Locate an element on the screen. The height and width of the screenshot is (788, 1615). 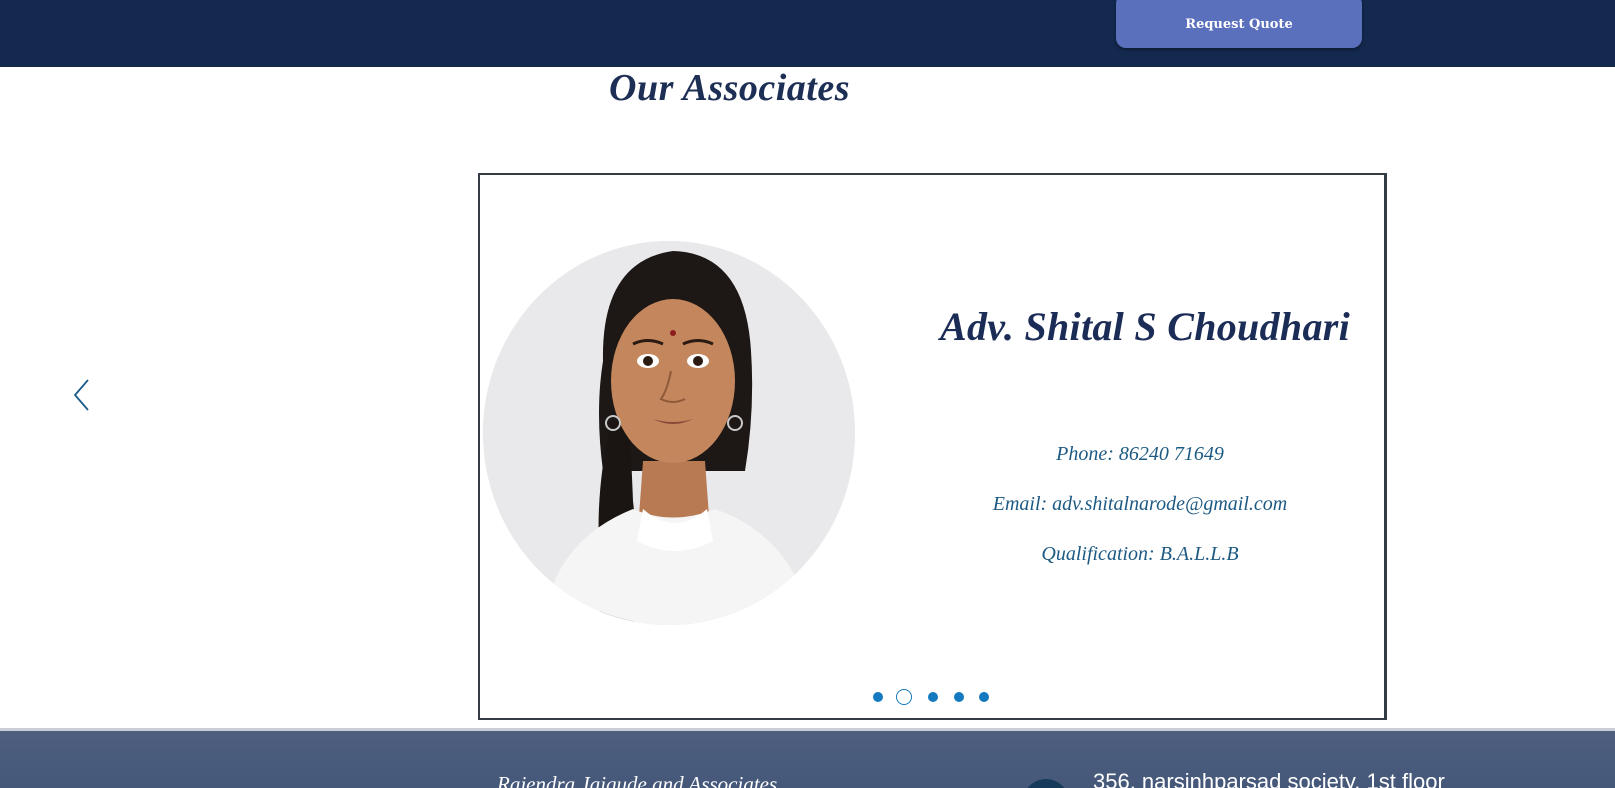
associate-name: Adv. Shital S Choudhari is located at coordinates (1145, 326).